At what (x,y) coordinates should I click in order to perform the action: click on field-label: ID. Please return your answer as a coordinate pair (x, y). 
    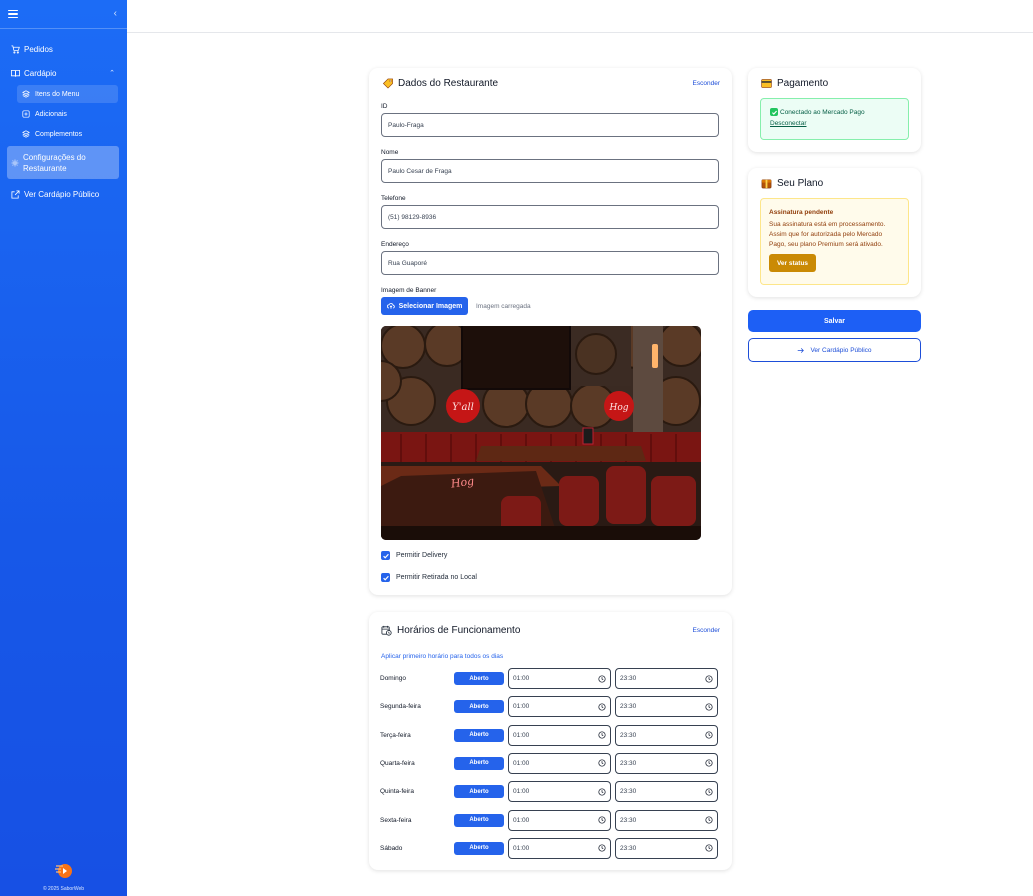
    Looking at the image, I should click on (384, 106).